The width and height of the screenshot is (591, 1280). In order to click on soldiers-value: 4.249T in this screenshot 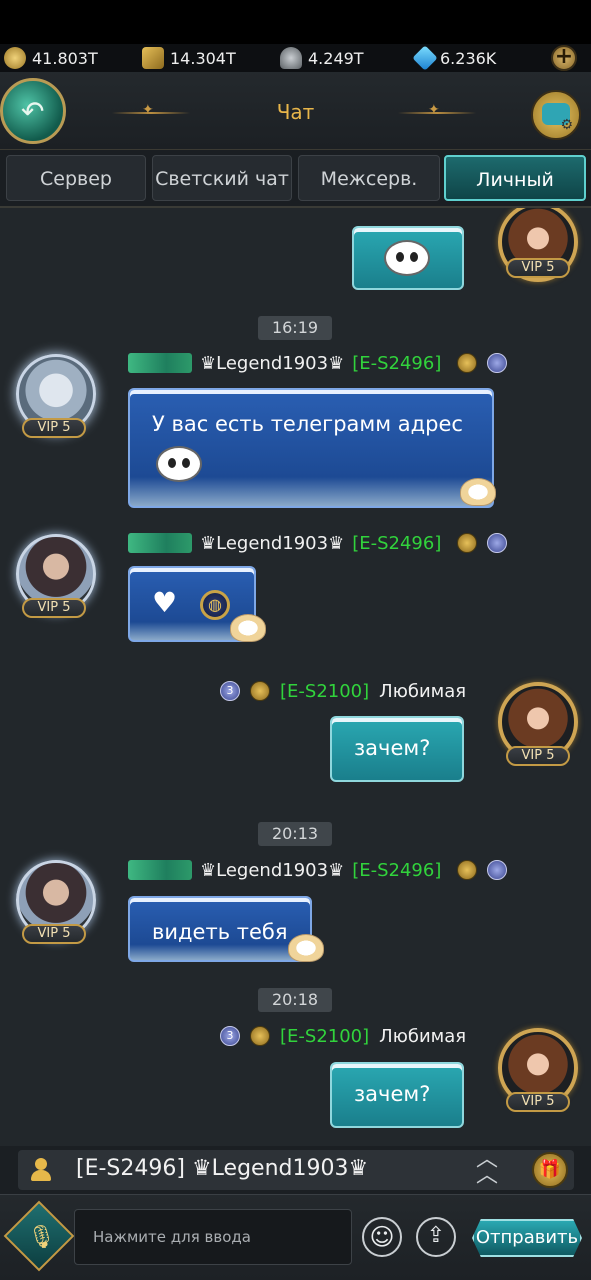, I will do `click(336, 58)`.